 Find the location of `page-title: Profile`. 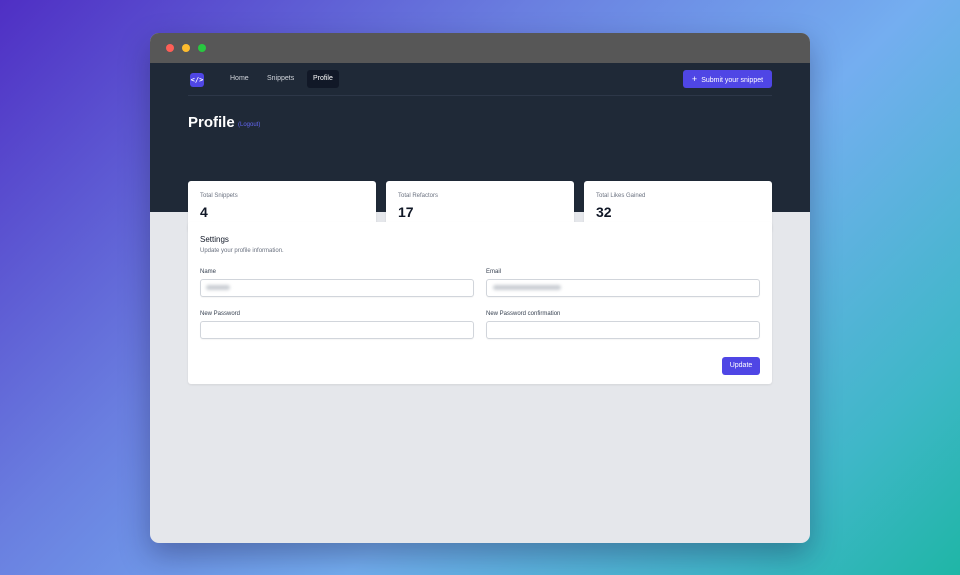

page-title: Profile is located at coordinates (211, 122).